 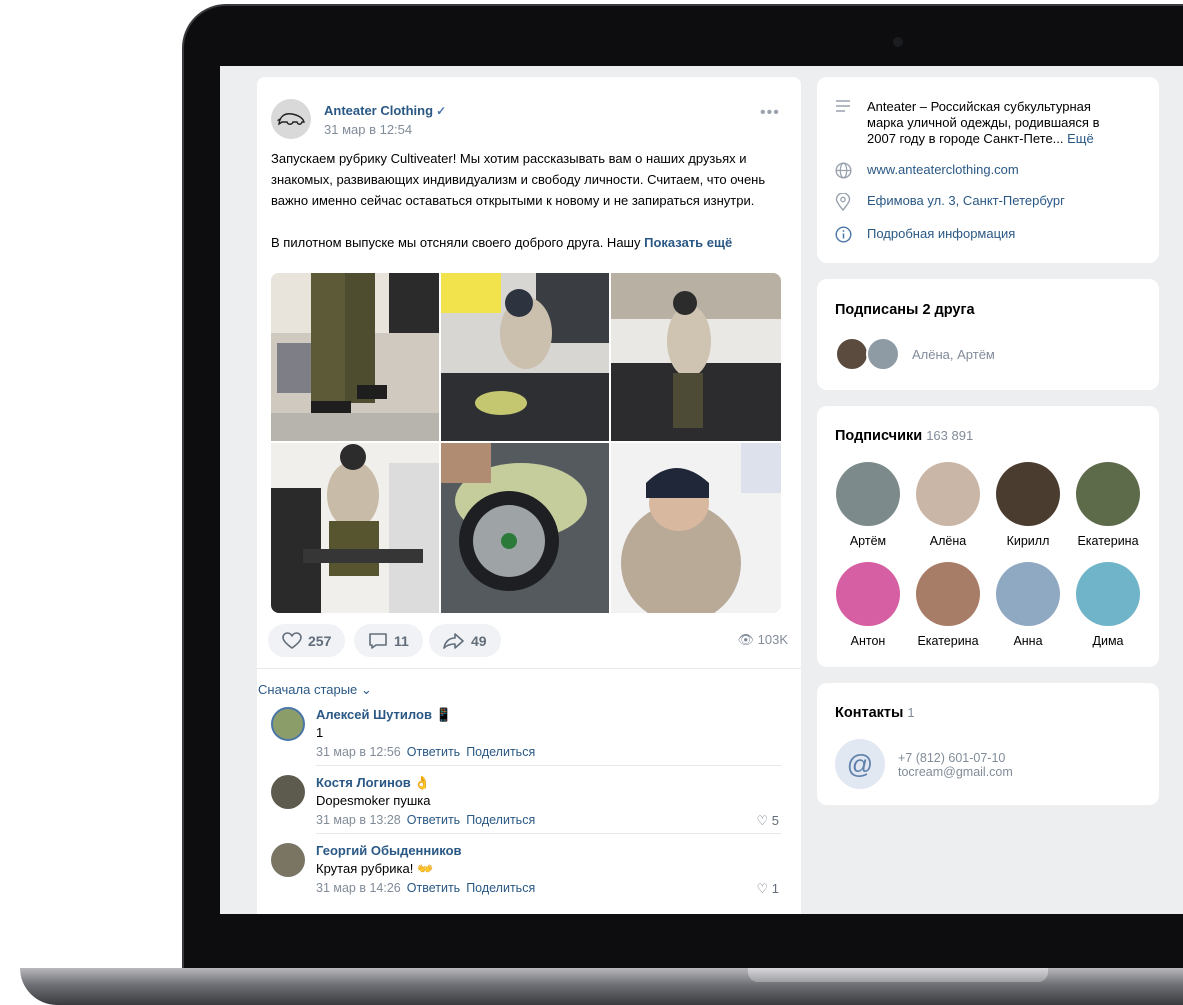 I want to click on like-button: 257, so click(x=307, y=640).